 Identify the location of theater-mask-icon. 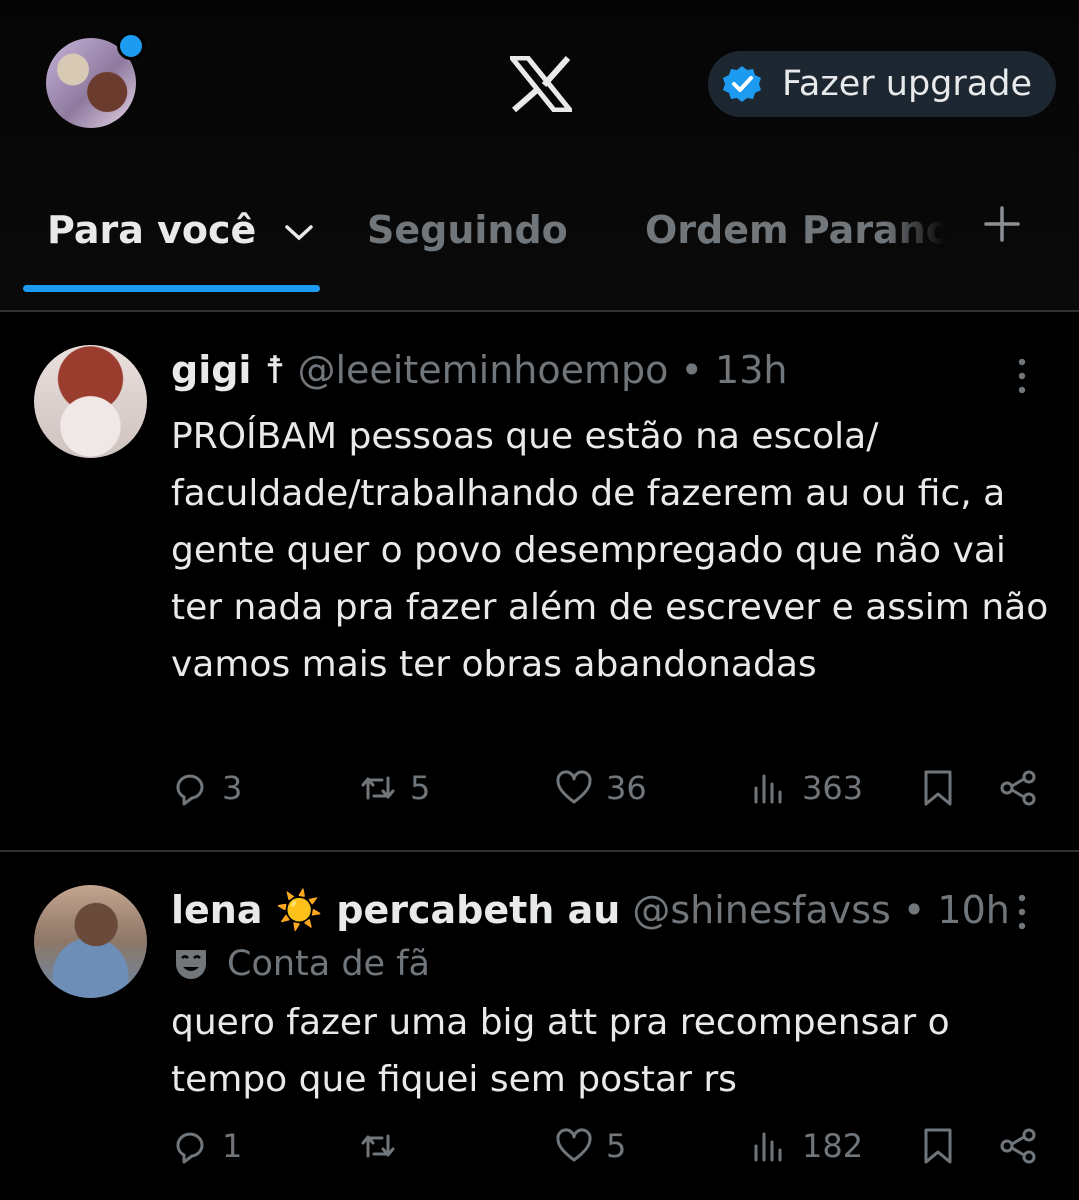
(191, 964).